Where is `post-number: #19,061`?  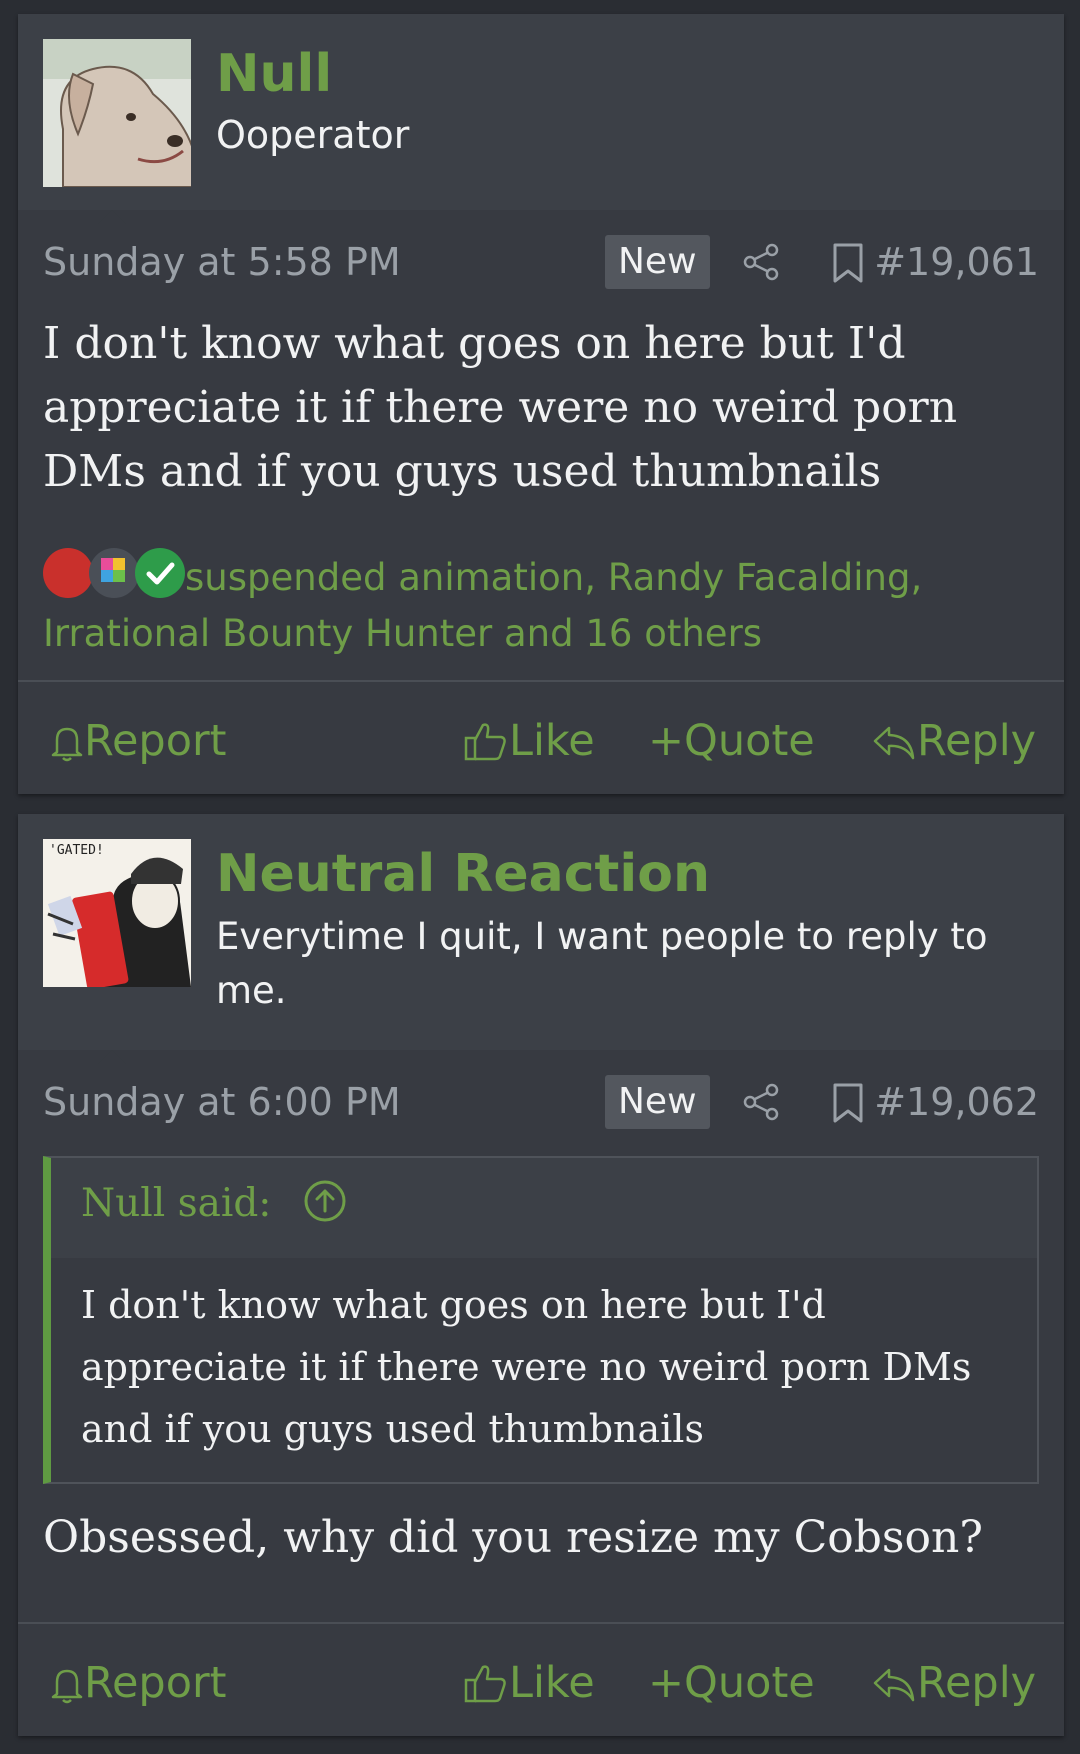 post-number: #19,061 is located at coordinates (956, 262).